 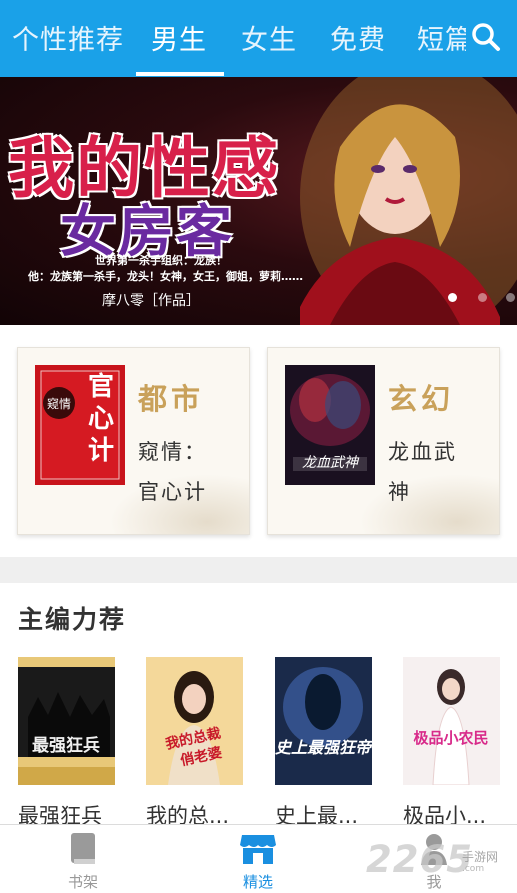 What do you see at coordinates (161, 260) in the screenshot?
I see `banner-subtitle-line1: 世界第一杀手组织：龙族！` at bounding box center [161, 260].